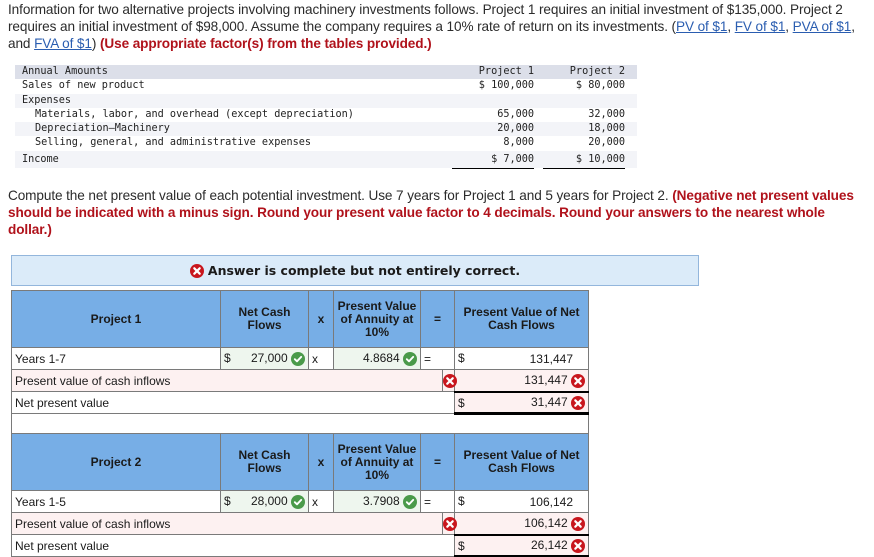 The width and height of the screenshot is (874, 557). I want to click on years-label: Years 1-5, so click(116, 501).